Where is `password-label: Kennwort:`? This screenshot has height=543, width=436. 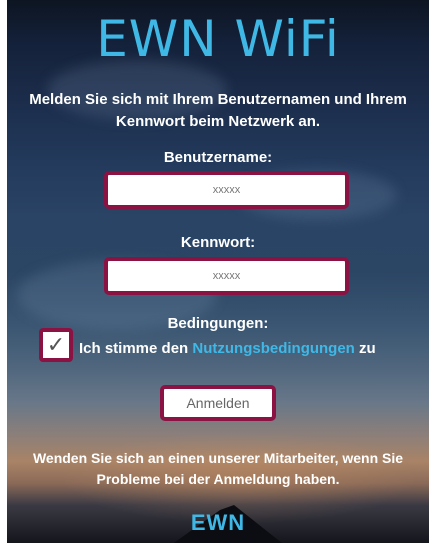
password-label: Kennwort: is located at coordinates (218, 242).